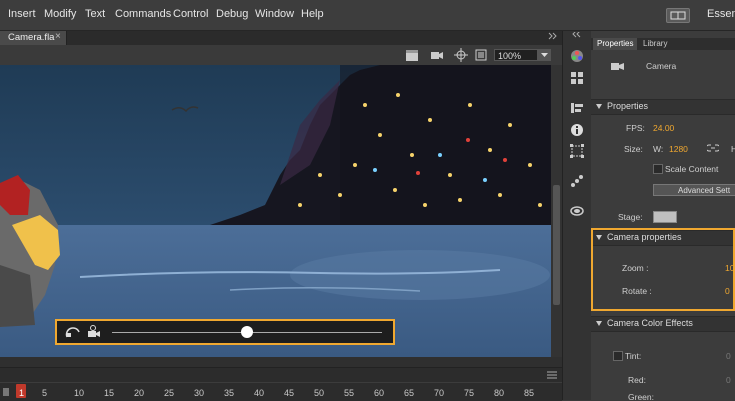  I want to click on frame-number: 65, so click(409, 393).